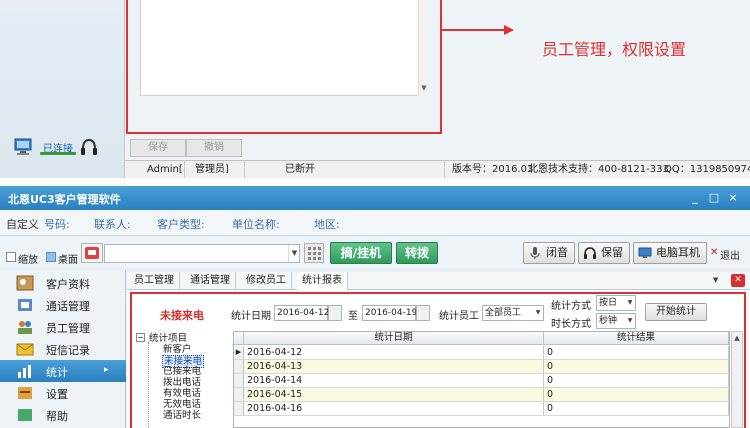 Image resolution: width=750 pixels, height=428 pixels. I want to click on start-date-input: 2016-04-12, so click(301, 313).